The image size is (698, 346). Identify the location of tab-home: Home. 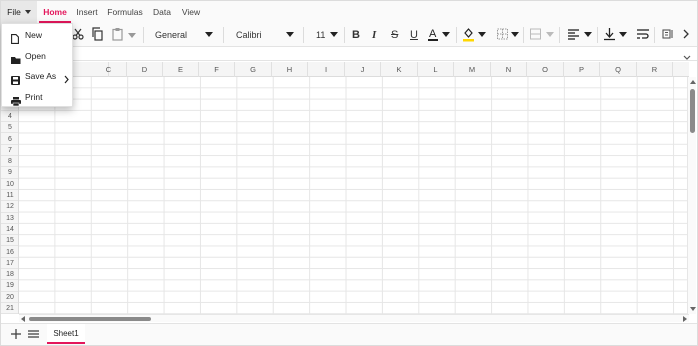
(55, 12).